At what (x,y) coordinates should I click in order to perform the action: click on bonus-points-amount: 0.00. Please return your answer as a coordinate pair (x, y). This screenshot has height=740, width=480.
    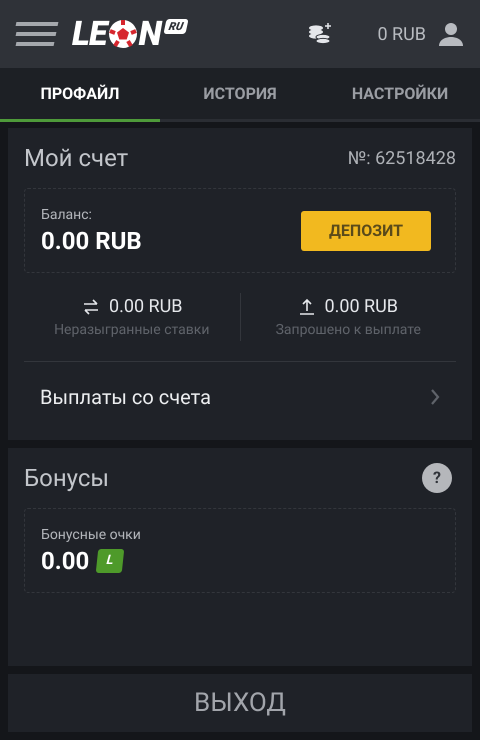
    Looking at the image, I should click on (65, 561).